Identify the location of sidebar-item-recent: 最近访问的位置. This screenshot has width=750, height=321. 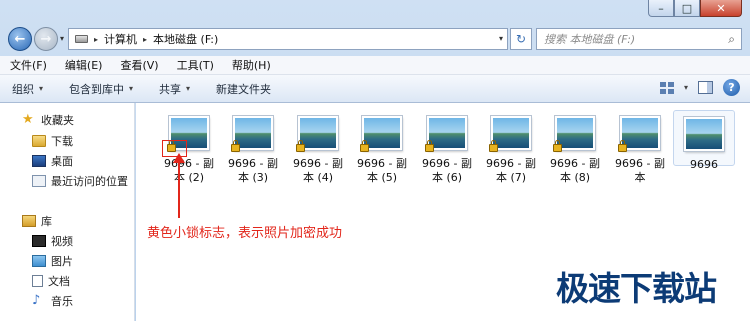
(80, 181).